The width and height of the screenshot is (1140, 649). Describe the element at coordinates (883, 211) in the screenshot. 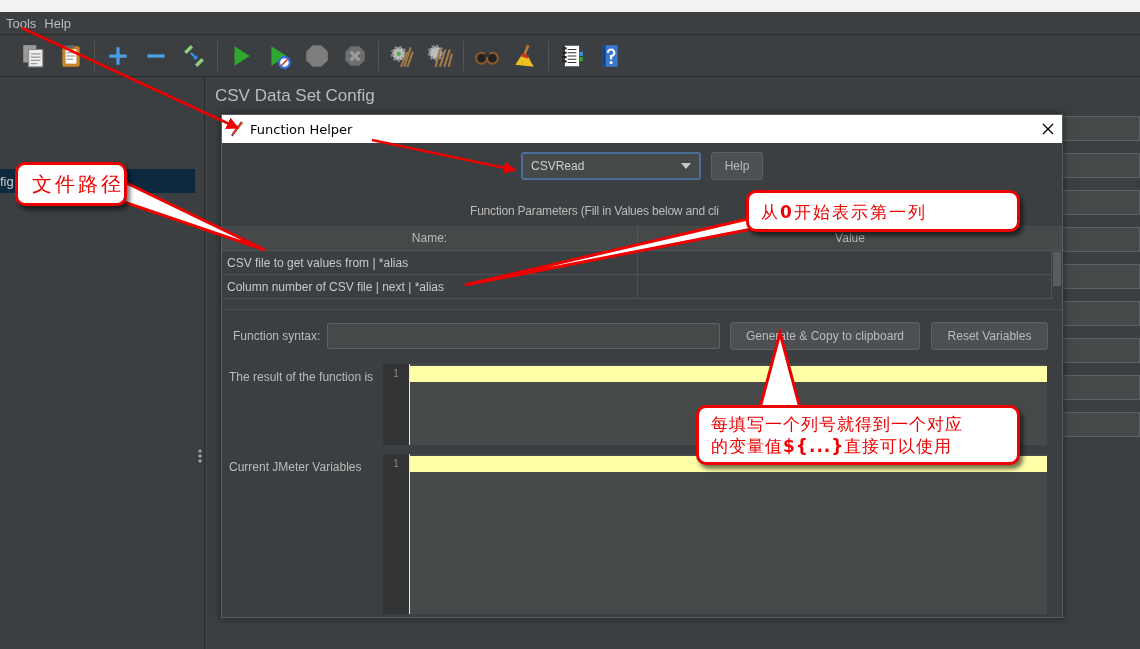

I see `callout-tooltip: 从0开始表示第一列` at that location.